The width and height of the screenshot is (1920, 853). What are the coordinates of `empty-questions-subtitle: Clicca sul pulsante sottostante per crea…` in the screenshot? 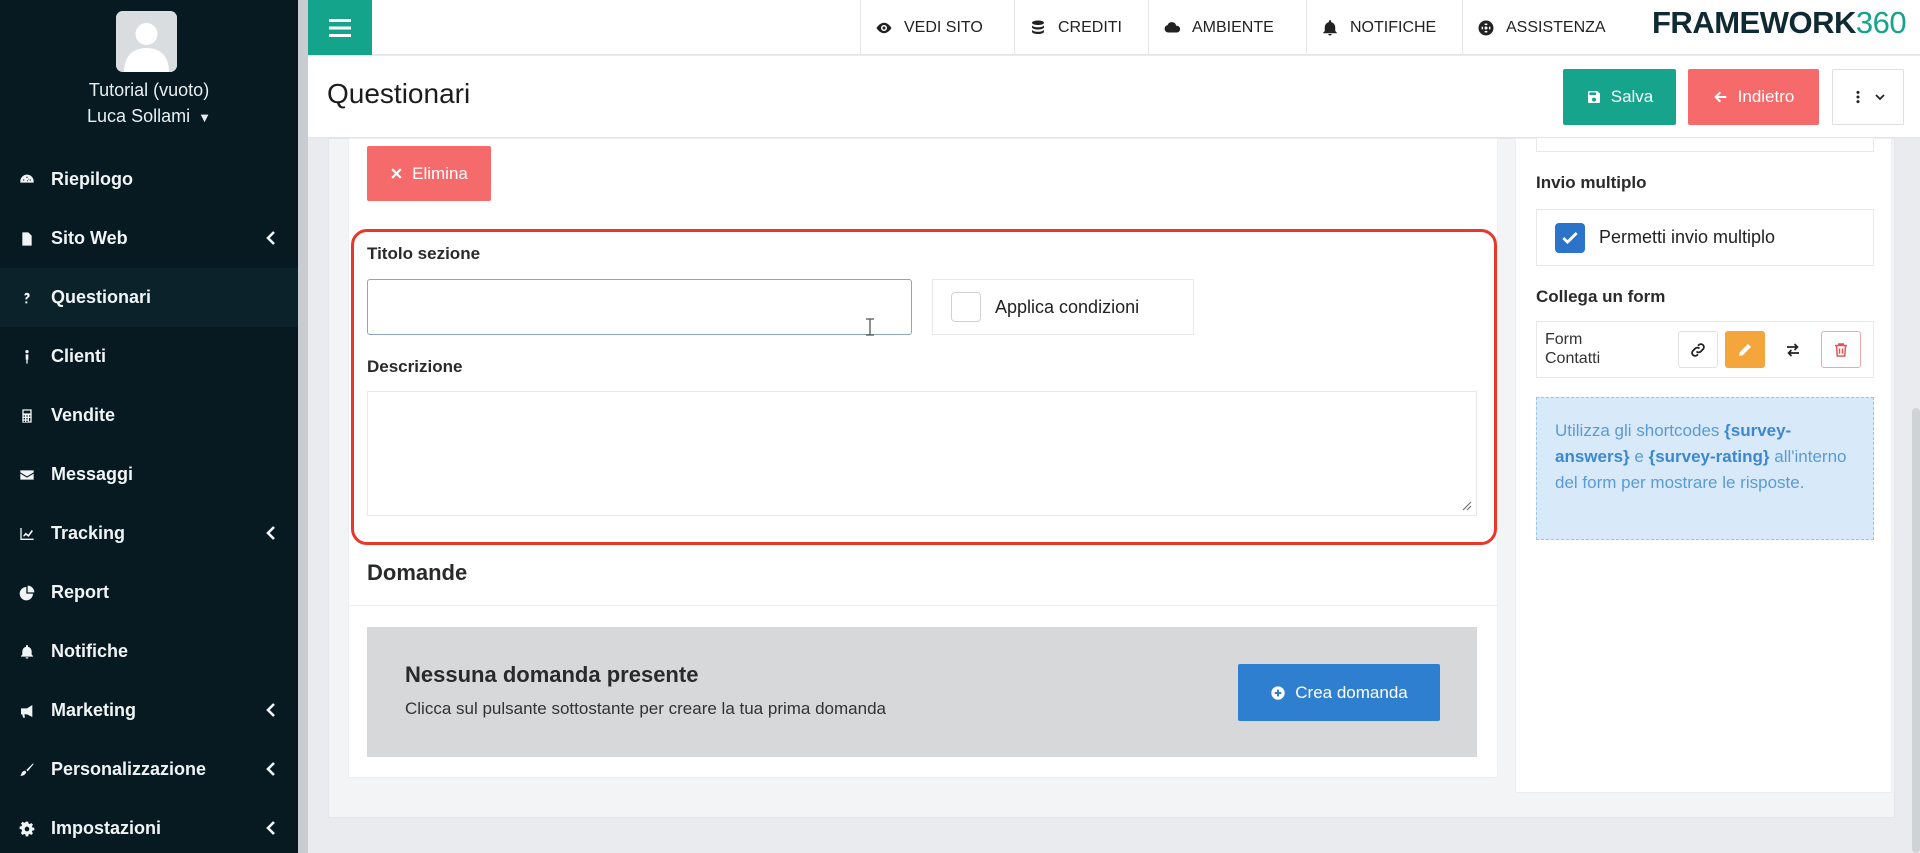 It's located at (645, 708).